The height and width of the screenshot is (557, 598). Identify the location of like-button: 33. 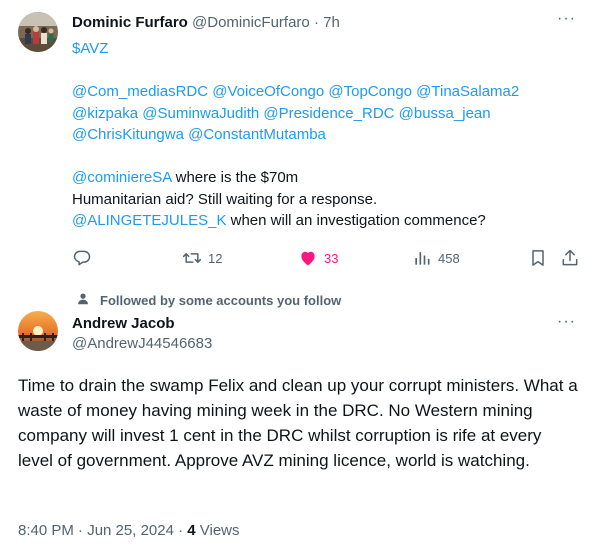
(318, 258).